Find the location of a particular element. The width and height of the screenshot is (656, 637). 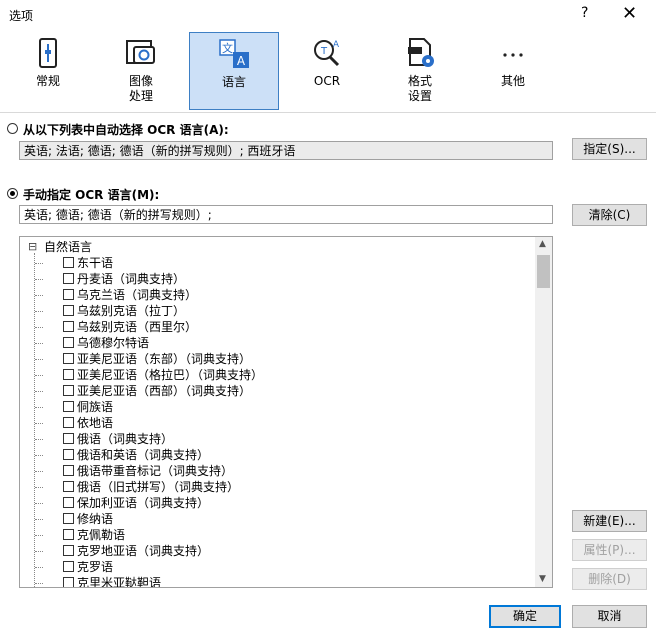

title-bar: 选项 ? ✕ is located at coordinates (328, 15).